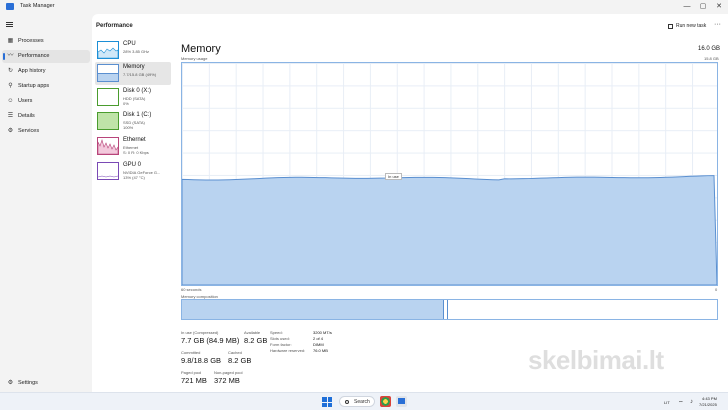 This screenshot has height=410, width=728. Describe the element at coordinates (46, 131) in the screenshot. I see `nav-item-services: ⚙ Services` at that location.